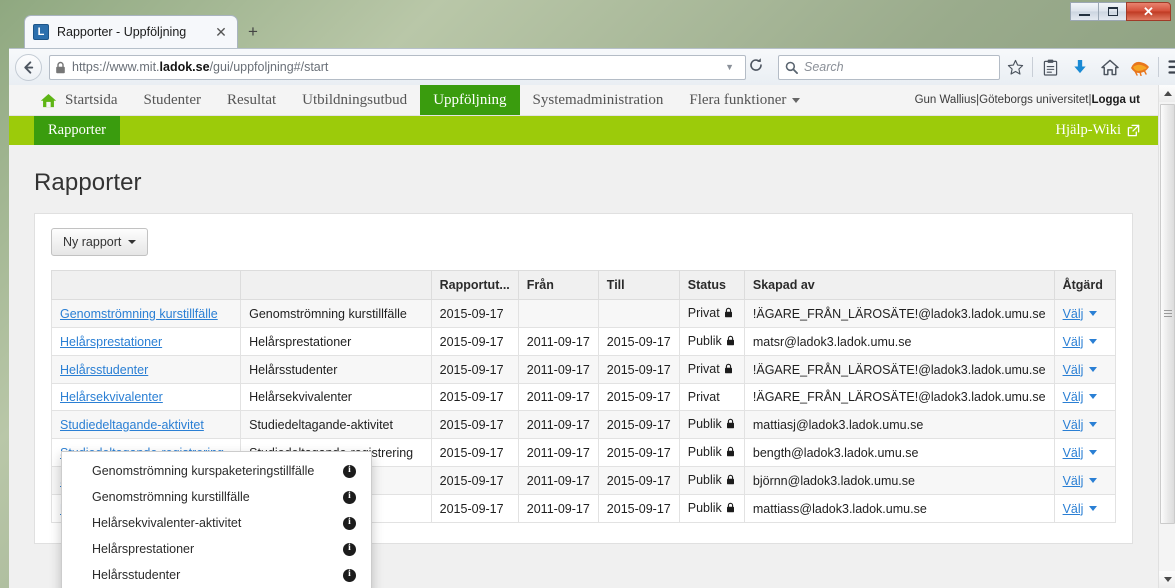  I want to click on new-report-button: Ny rapport, so click(100, 242).